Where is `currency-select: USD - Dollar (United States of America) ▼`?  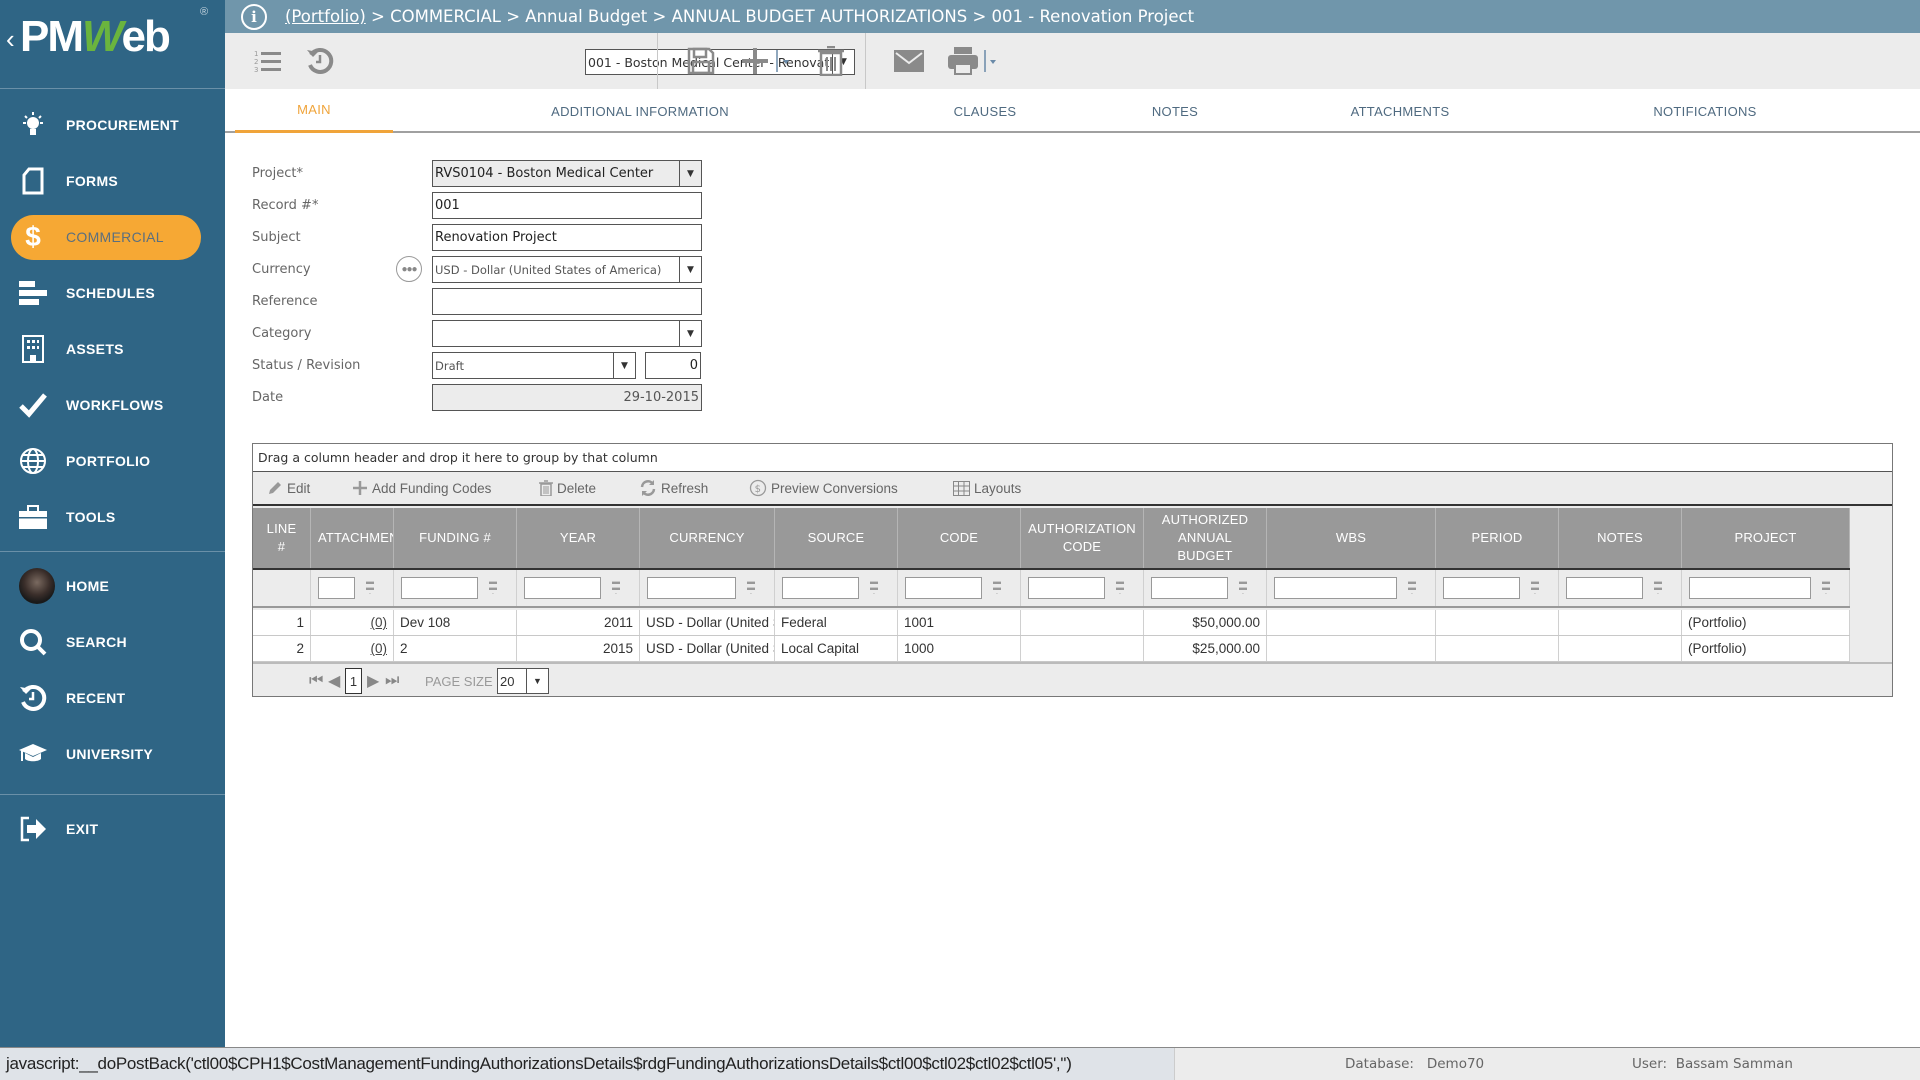
currency-select: USD - Dollar (United States of America) ▼ is located at coordinates (567, 269).